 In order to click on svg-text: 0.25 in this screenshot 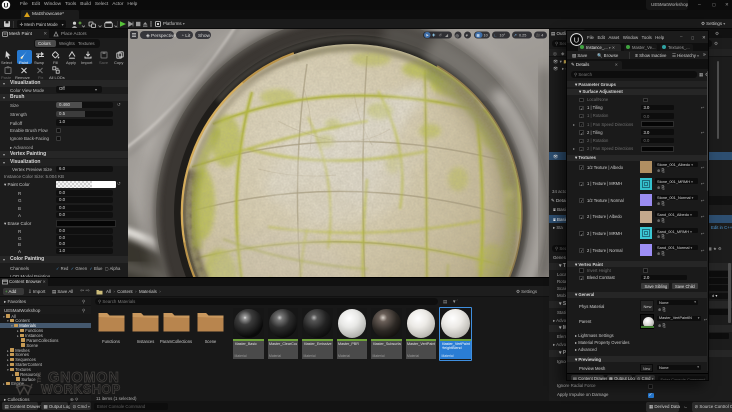, I will do `click(522, 36)`.